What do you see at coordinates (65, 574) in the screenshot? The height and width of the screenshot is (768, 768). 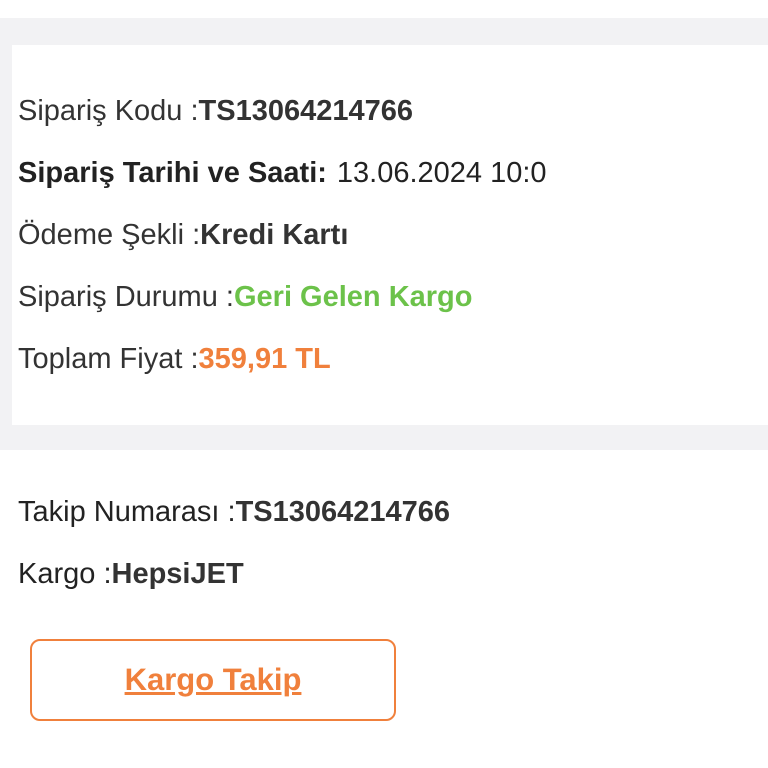 I see `field-label: Kargo :` at bounding box center [65, 574].